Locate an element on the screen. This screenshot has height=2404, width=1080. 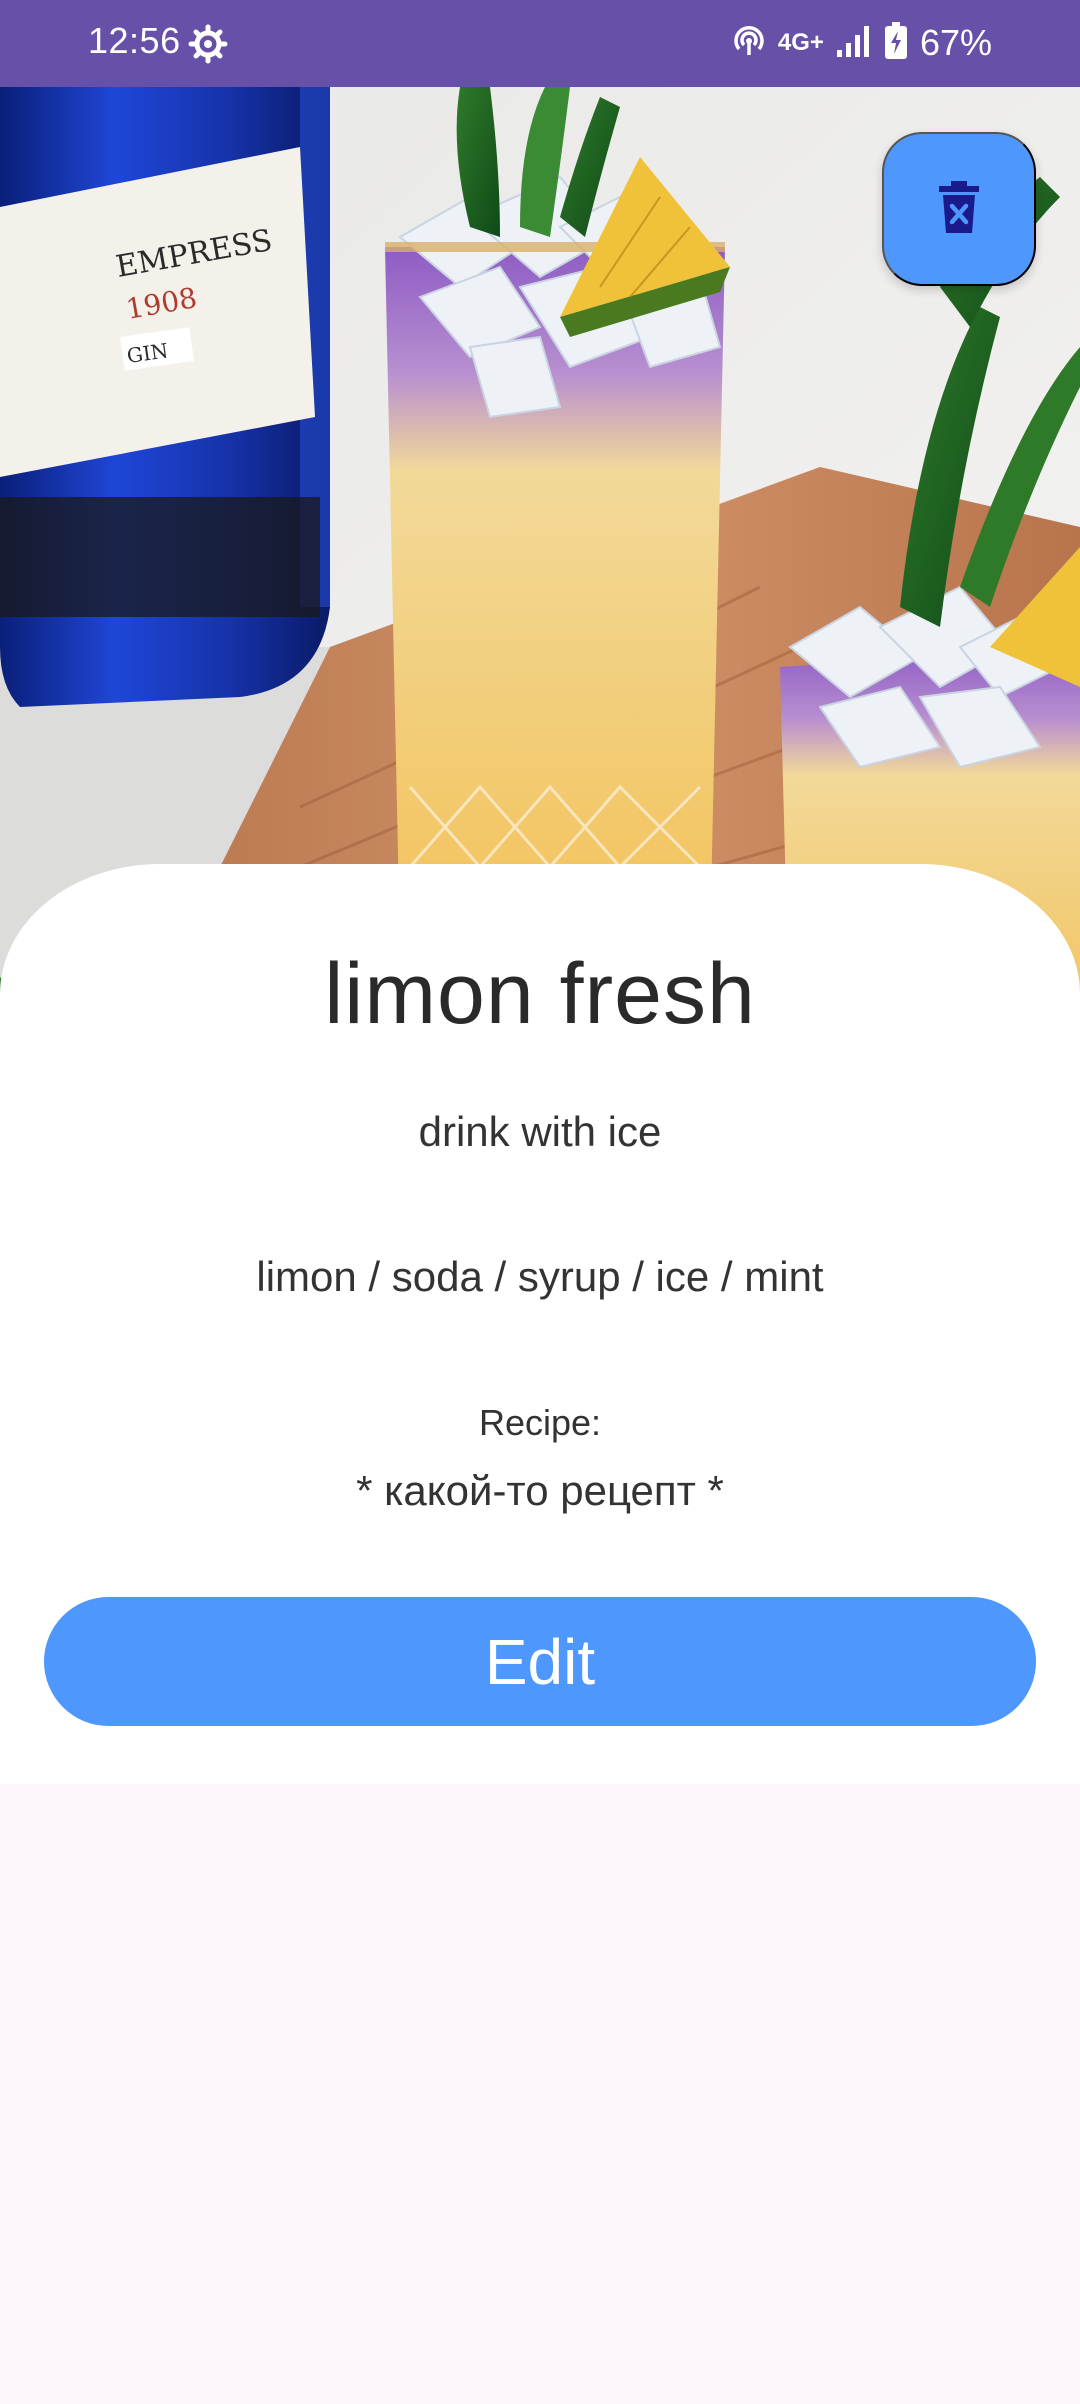
edit-button: Edit is located at coordinates (540, 1661).